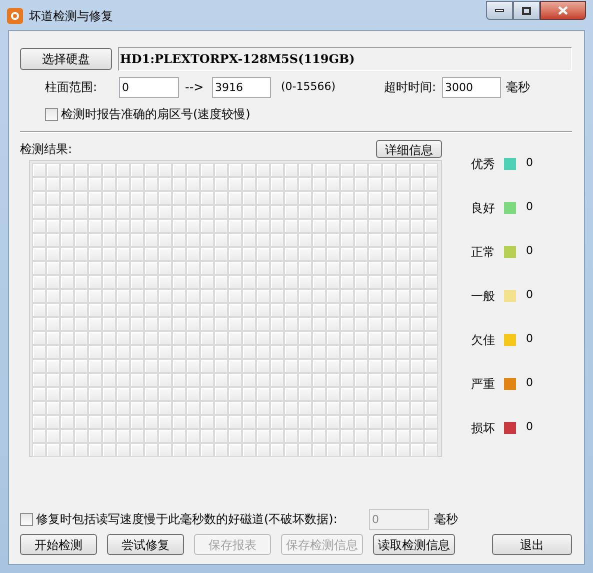 Image resolution: width=593 pixels, height=573 pixels. Describe the element at coordinates (15, 16) in the screenshot. I see `app-icon` at that location.